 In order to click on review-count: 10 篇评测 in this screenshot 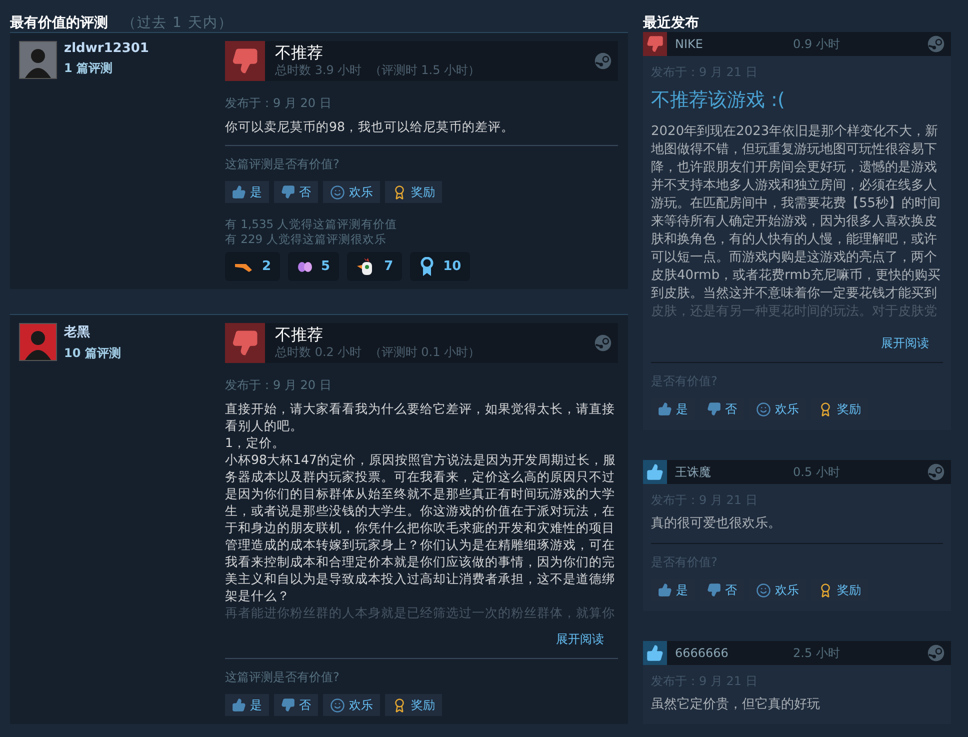, I will do `click(92, 353)`.